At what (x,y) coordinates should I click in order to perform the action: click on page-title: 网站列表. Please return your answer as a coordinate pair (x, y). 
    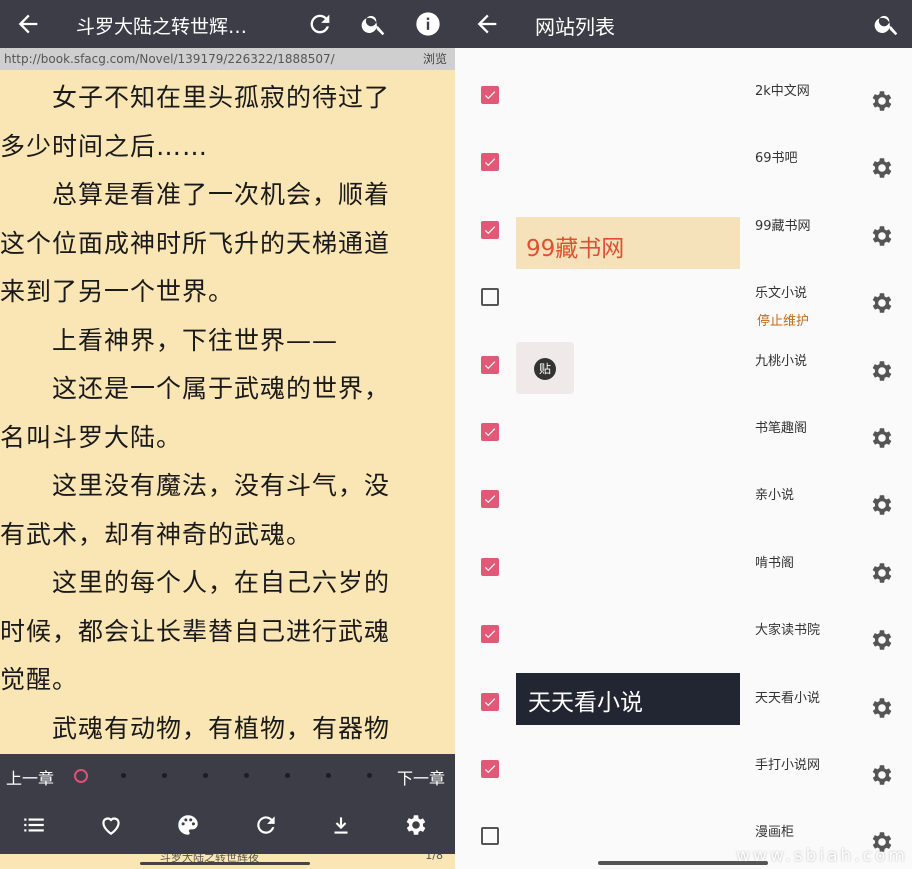
    Looking at the image, I should click on (575, 27).